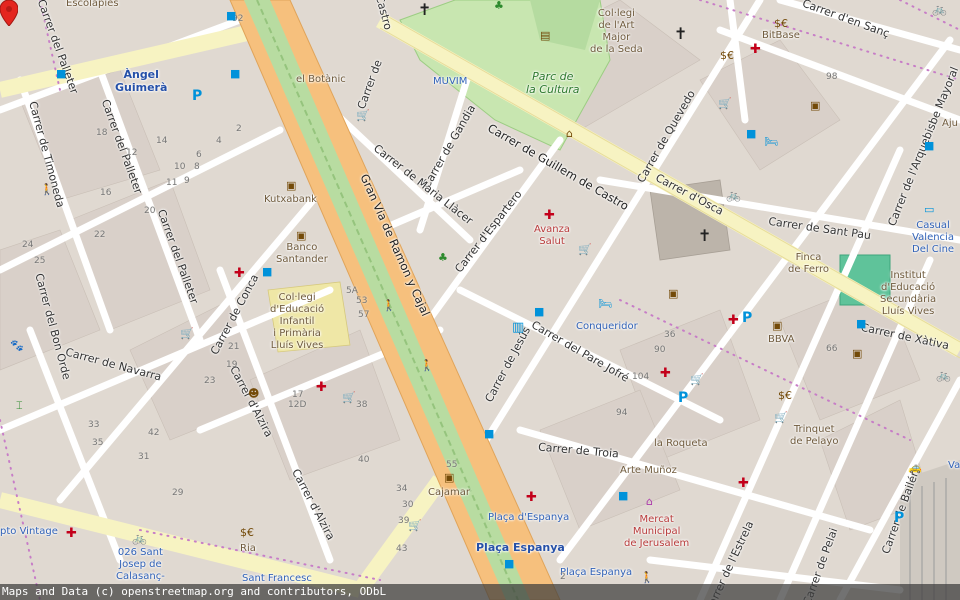 This screenshot has height=600, width=960. Describe the element at coordinates (362, 405) in the screenshot. I see `house-number: 38` at that location.